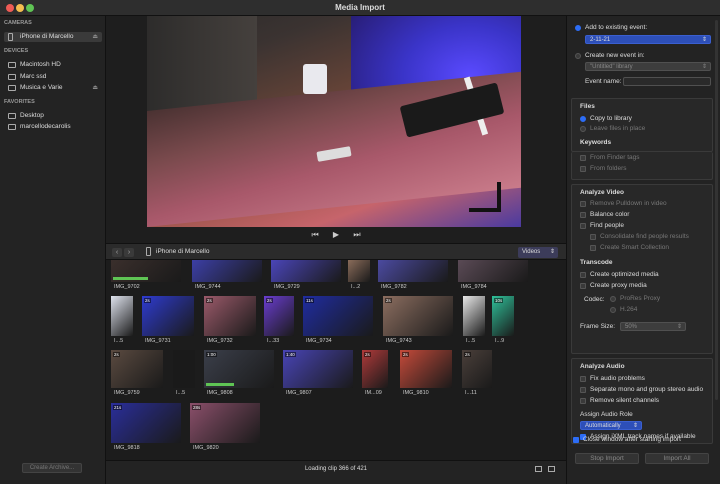 The width and height of the screenshot is (720, 484). I want to click on play-icon: ▶, so click(336, 235).